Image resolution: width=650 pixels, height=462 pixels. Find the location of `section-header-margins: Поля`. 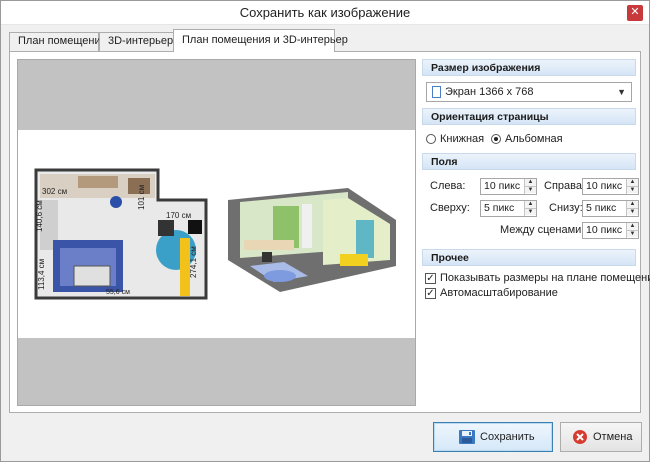

section-header-margins: Поля is located at coordinates (529, 161).